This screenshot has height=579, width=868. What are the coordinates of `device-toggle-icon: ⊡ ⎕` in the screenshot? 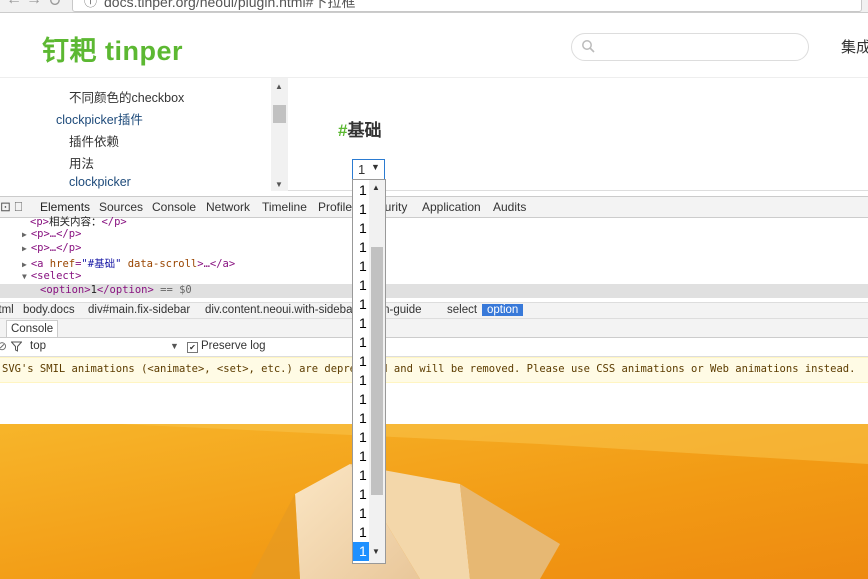 It's located at (11, 207).